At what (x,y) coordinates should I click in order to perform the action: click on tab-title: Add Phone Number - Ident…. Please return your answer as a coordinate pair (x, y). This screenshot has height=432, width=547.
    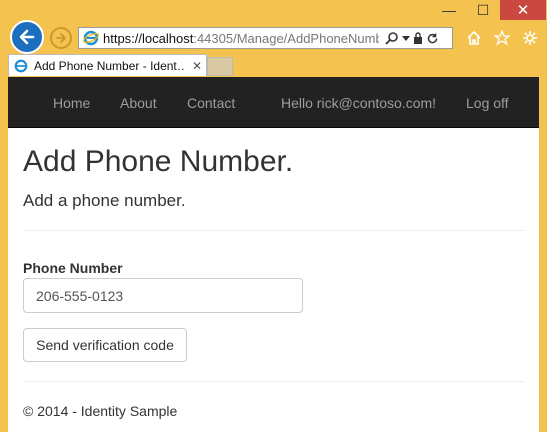
    Looking at the image, I should click on (109, 65).